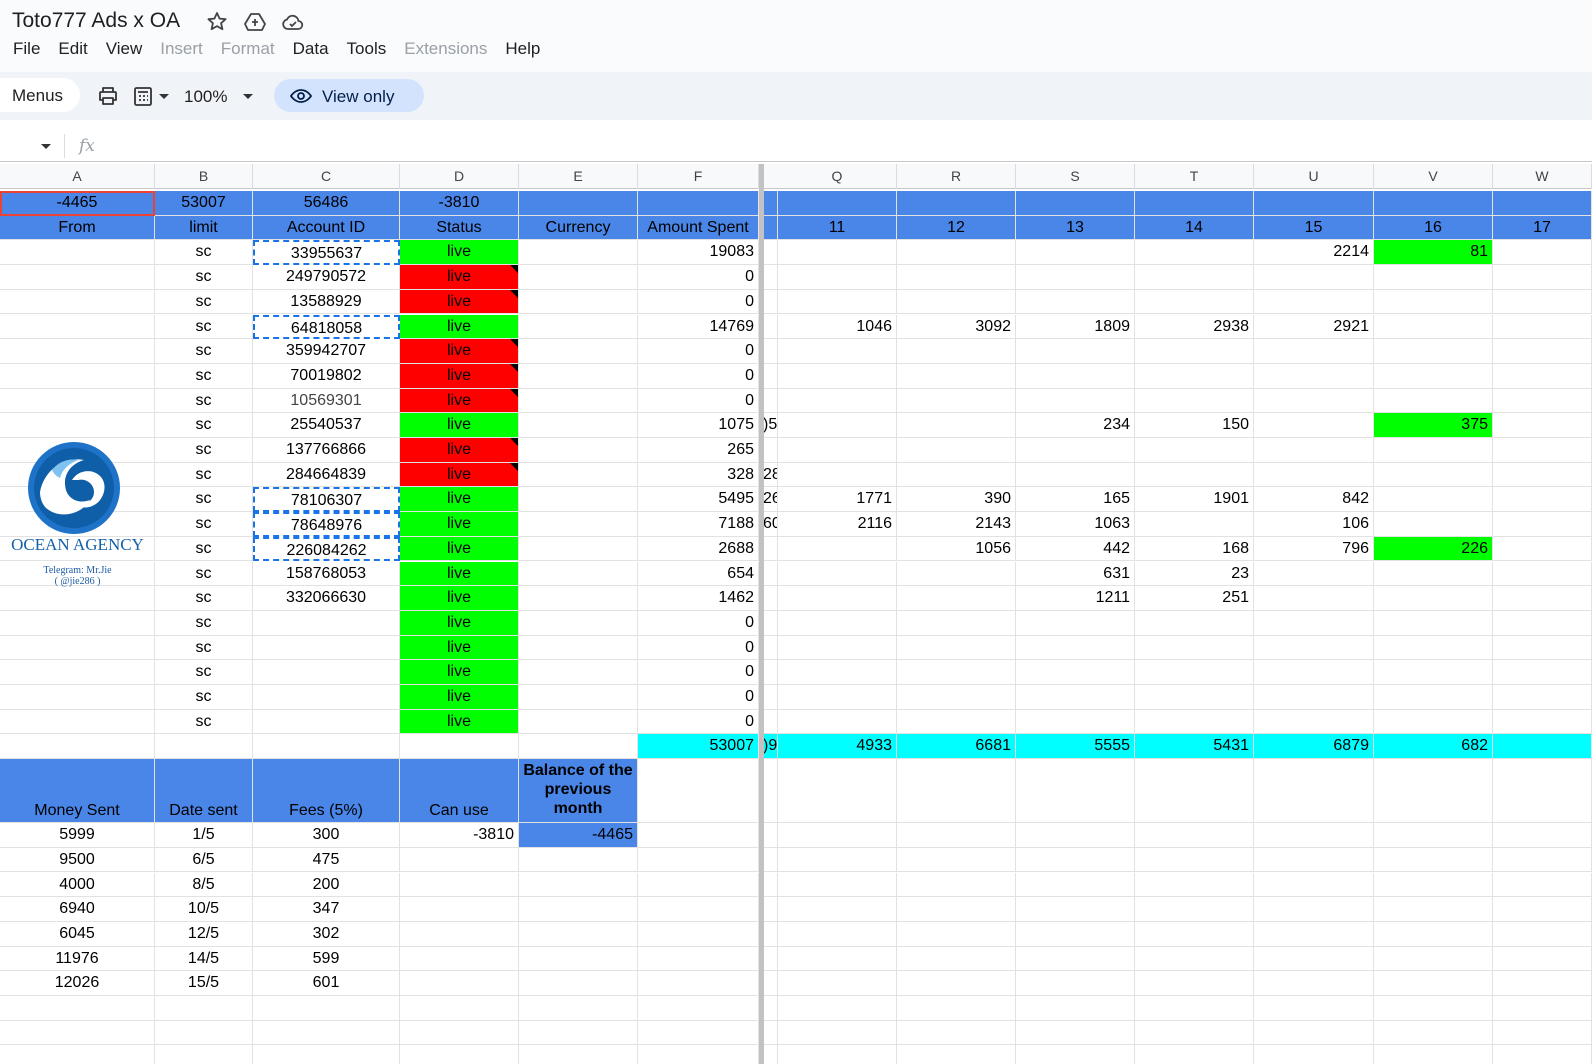  What do you see at coordinates (326, 835) in the screenshot?
I see `cell-fee: 300` at bounding box center [326, 835].